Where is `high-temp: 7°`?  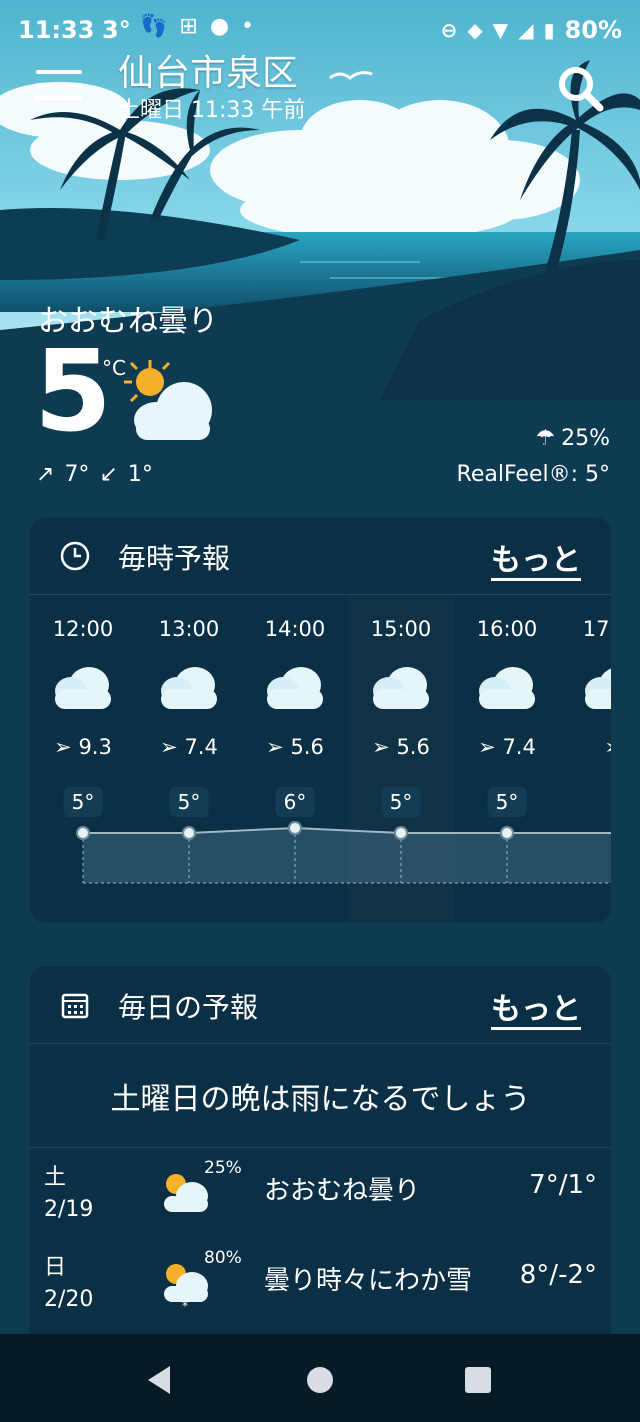 high-temp: 7° is located at coordinates (77, 474).